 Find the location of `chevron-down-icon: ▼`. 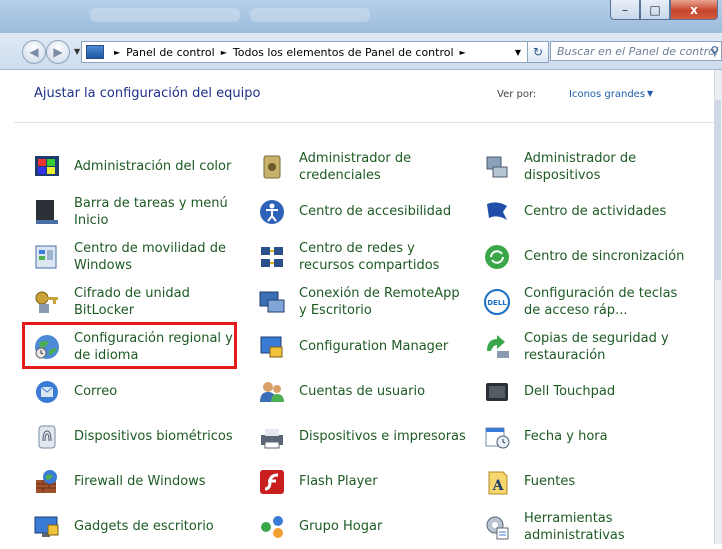

chevron-down-icon: ▼ is located at coordinates (650, 93).